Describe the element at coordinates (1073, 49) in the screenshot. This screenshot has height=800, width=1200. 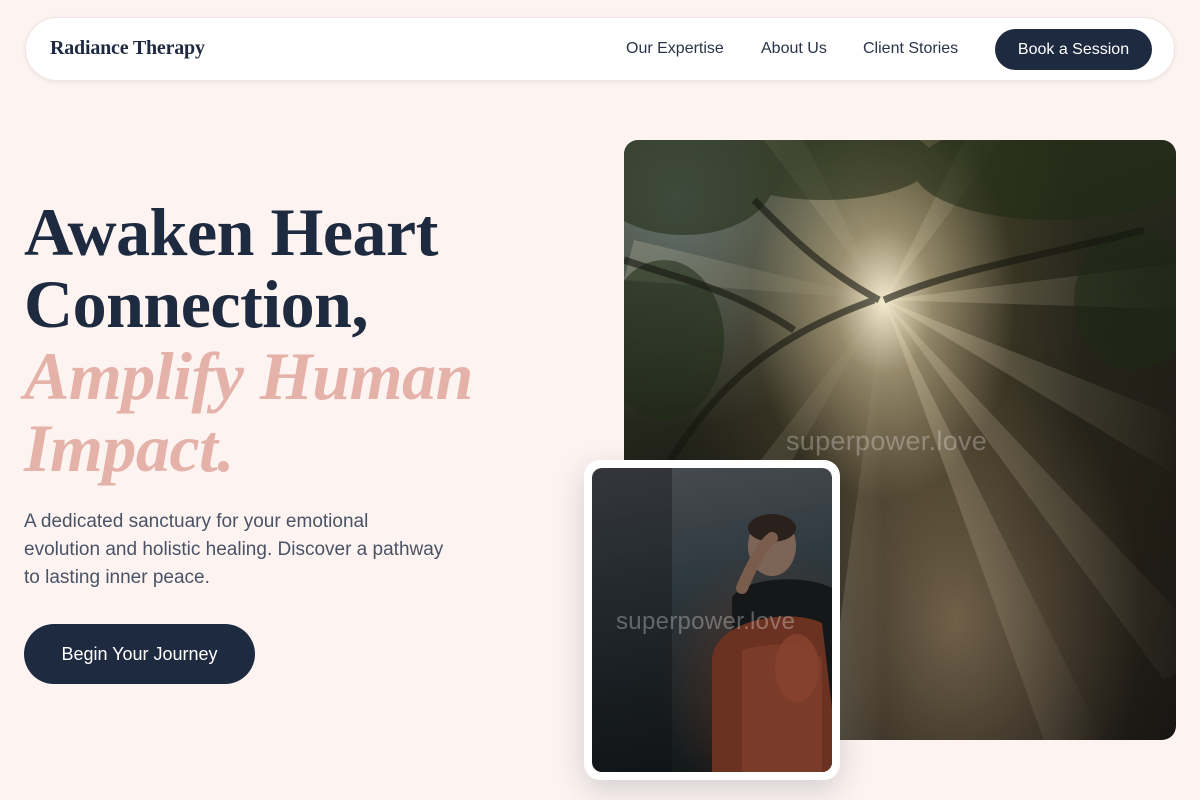
I see `book-session-button: Book a Session` at that location.